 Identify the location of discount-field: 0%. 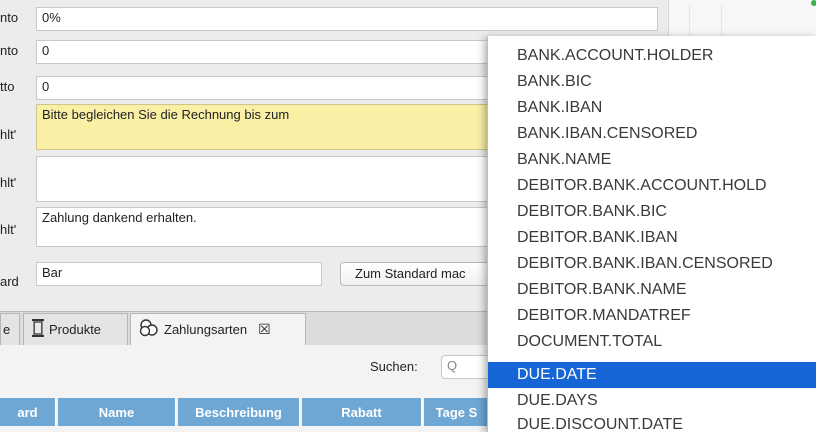
(347, 19).